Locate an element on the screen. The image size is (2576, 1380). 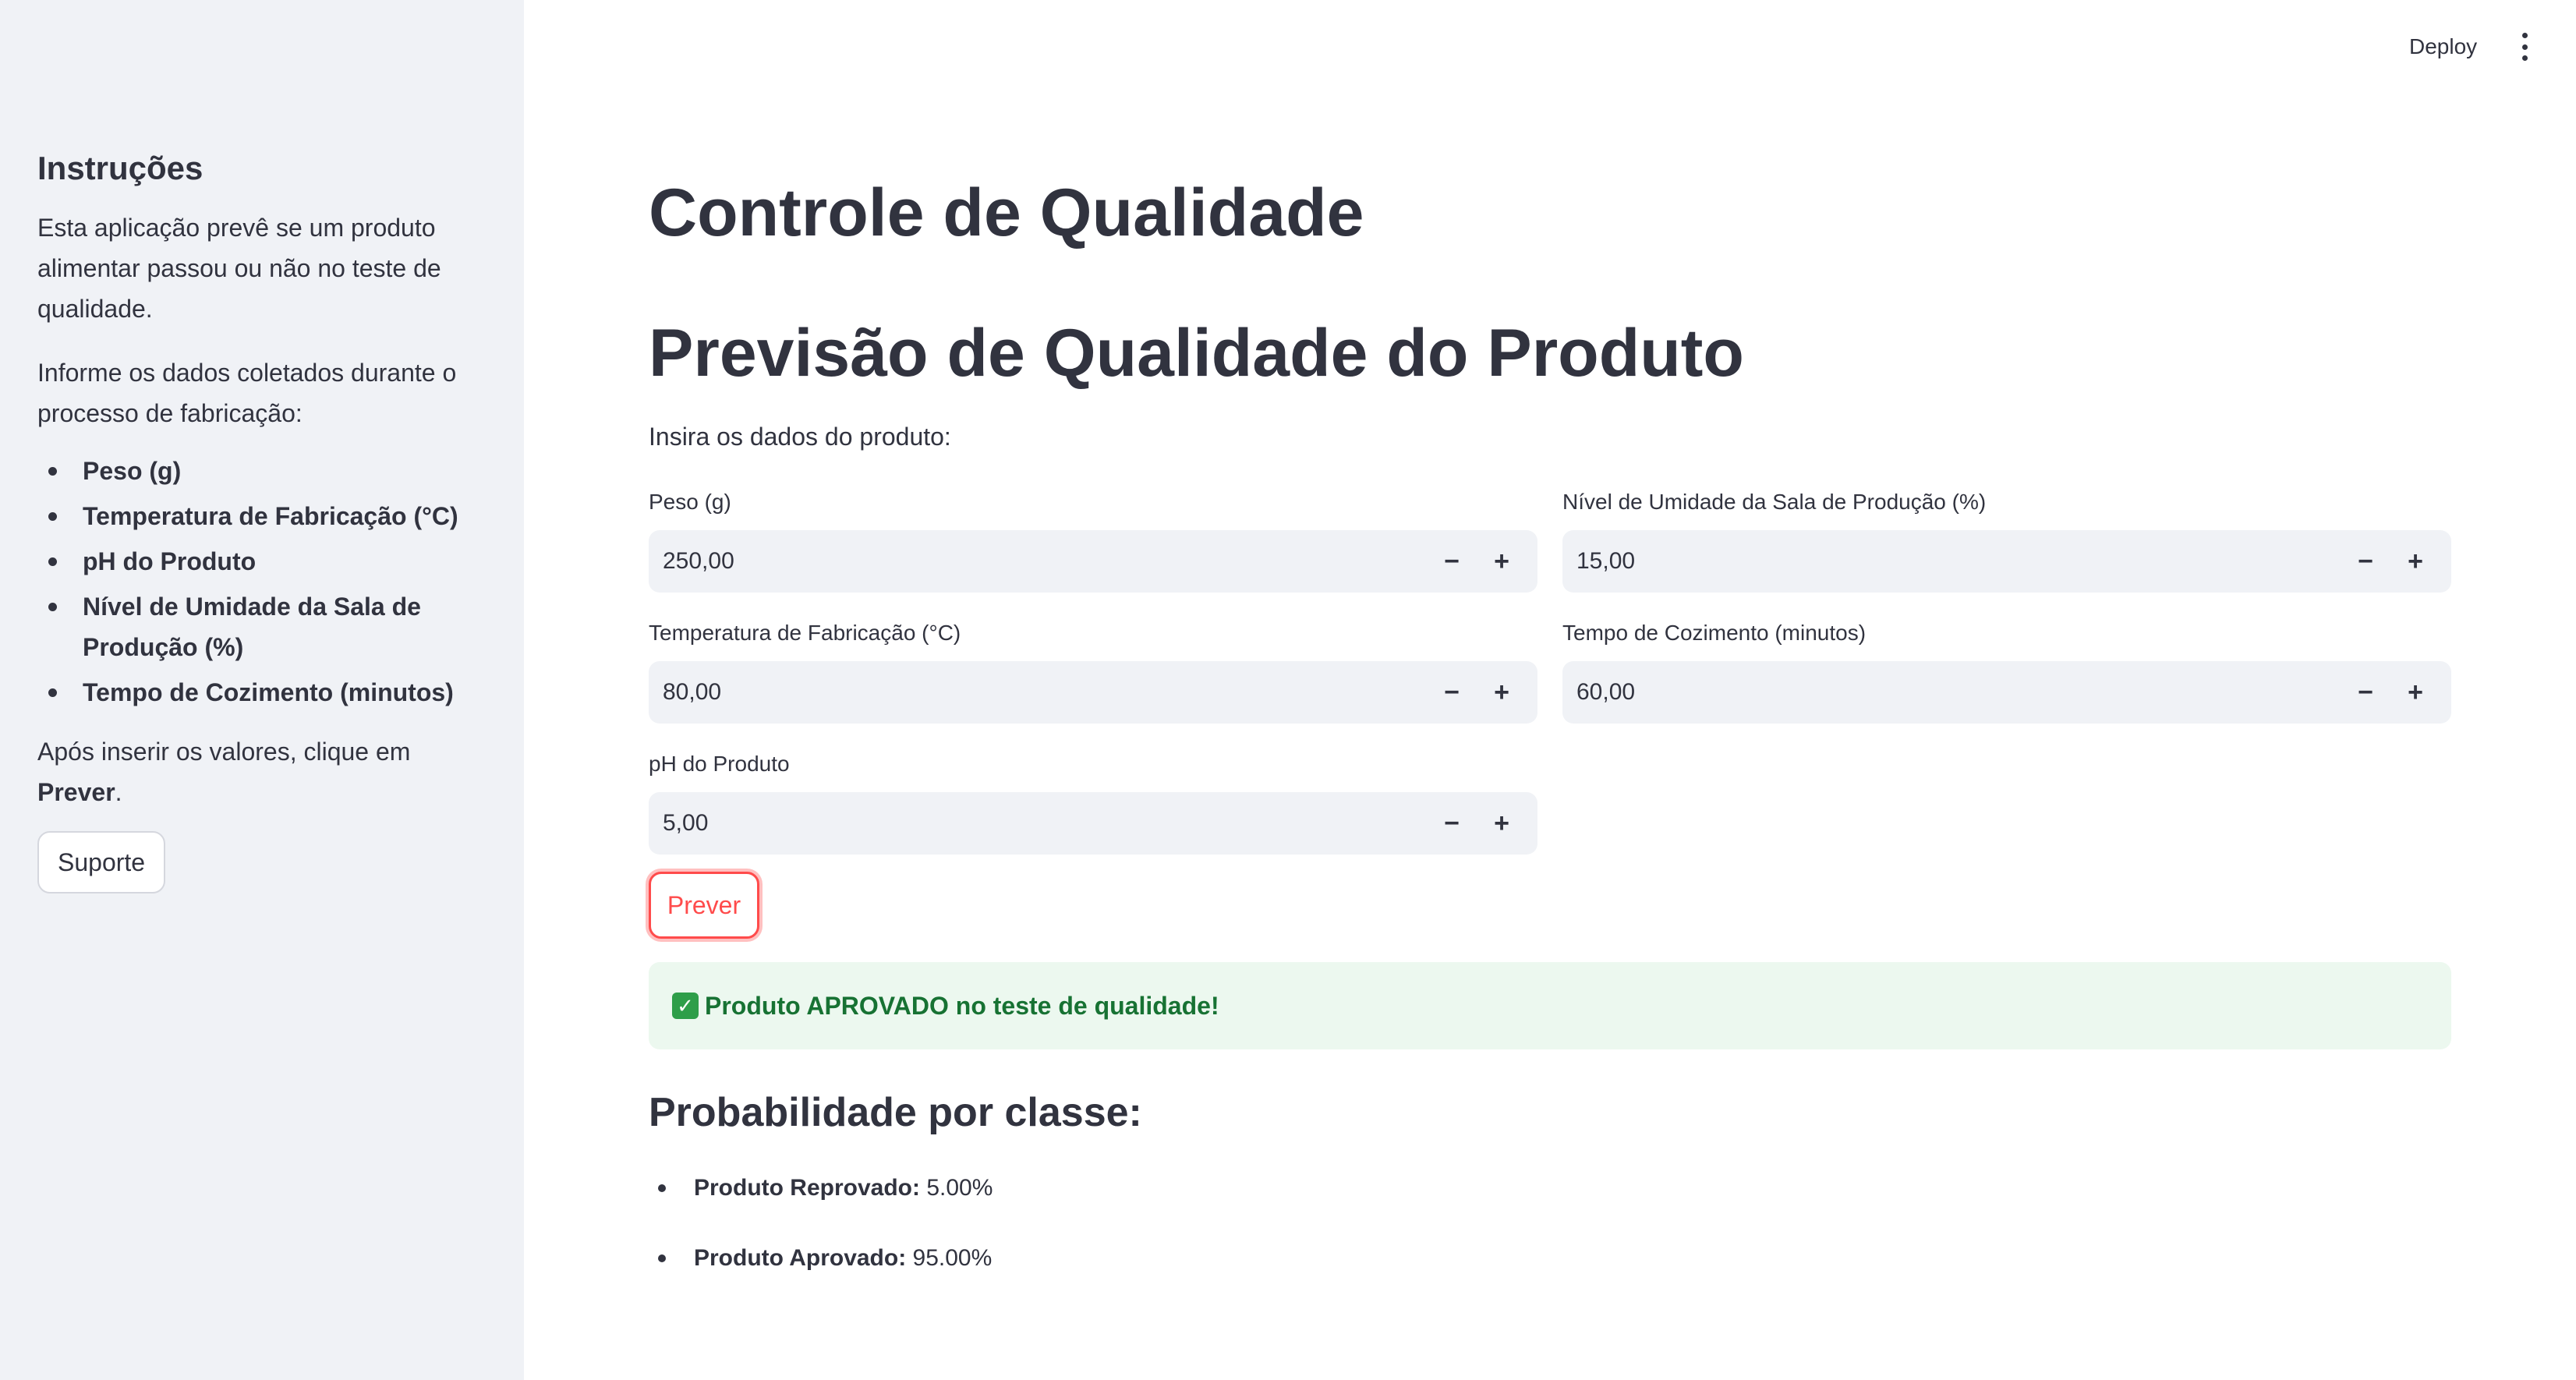
ph-increment-button: + is located at coordinates (1502, 824).